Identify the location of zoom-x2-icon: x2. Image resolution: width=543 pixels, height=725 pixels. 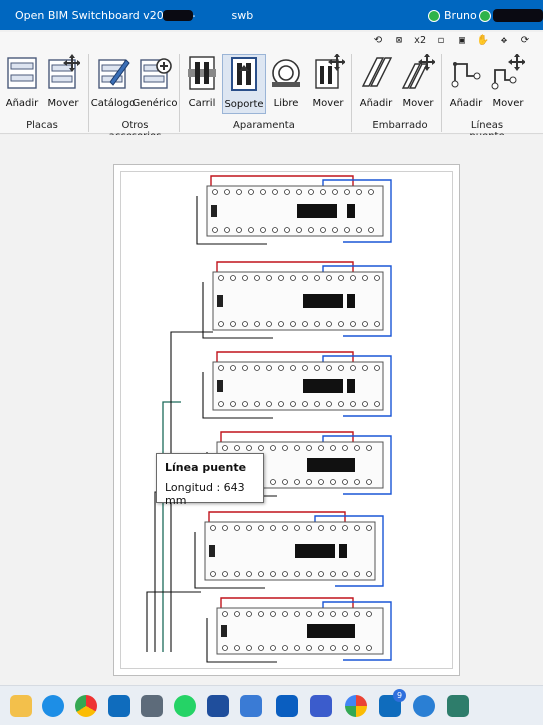
(420, 41).